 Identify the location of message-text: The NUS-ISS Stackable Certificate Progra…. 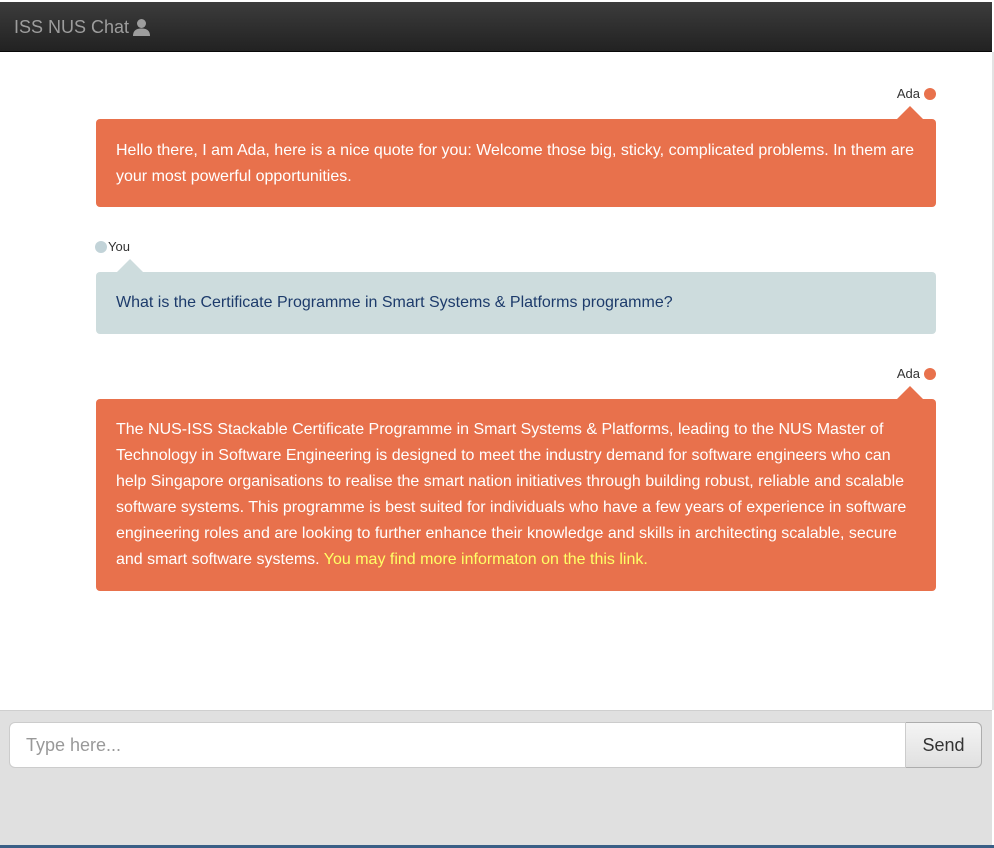
(511, 494).